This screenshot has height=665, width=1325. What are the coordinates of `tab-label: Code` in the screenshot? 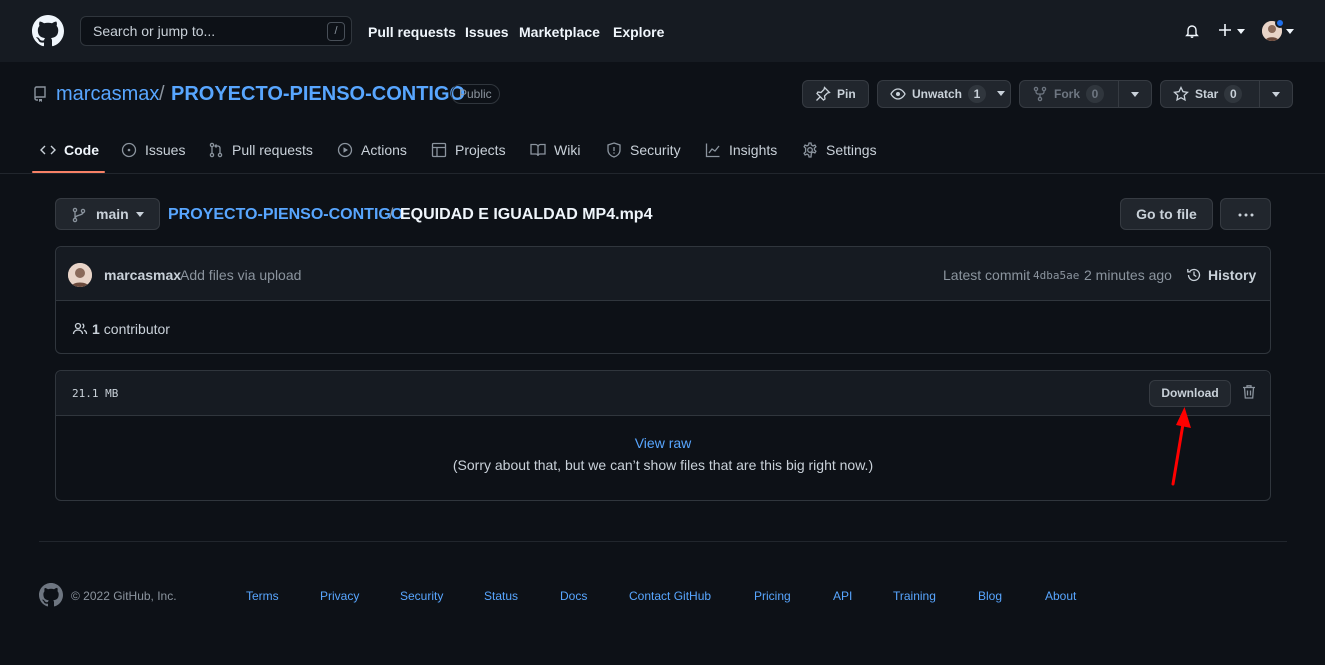 It's located at (81, 150).